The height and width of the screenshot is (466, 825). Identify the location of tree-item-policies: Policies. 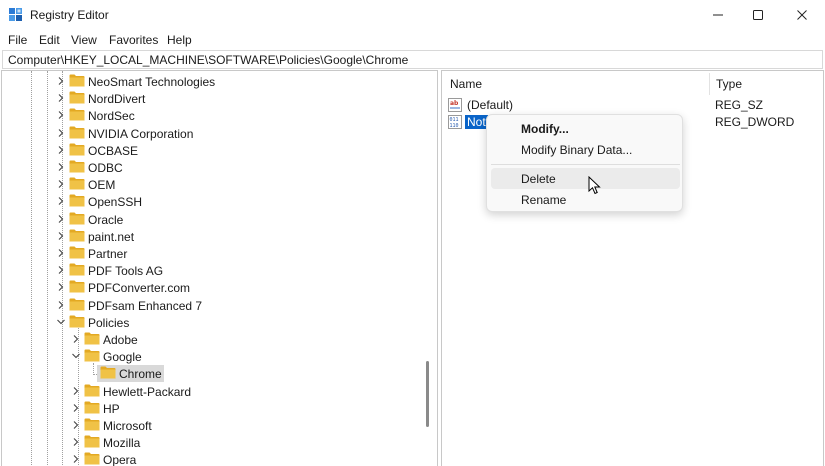
(212, 322).